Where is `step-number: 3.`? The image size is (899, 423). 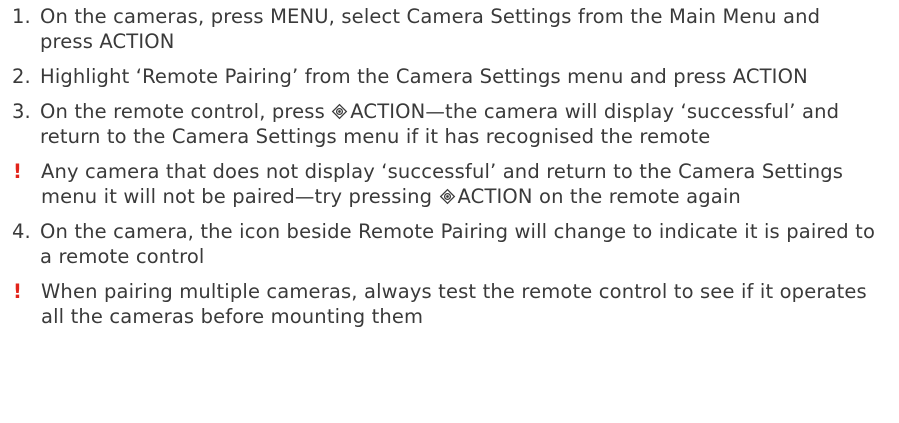
step-number: 3. is located at coordinates (21, 111).